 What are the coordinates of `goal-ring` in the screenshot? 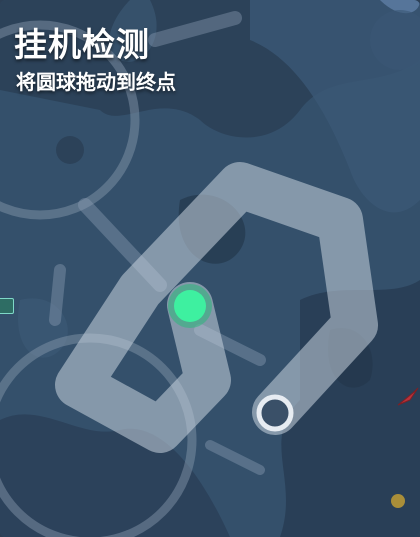 It's located at (275, 413).